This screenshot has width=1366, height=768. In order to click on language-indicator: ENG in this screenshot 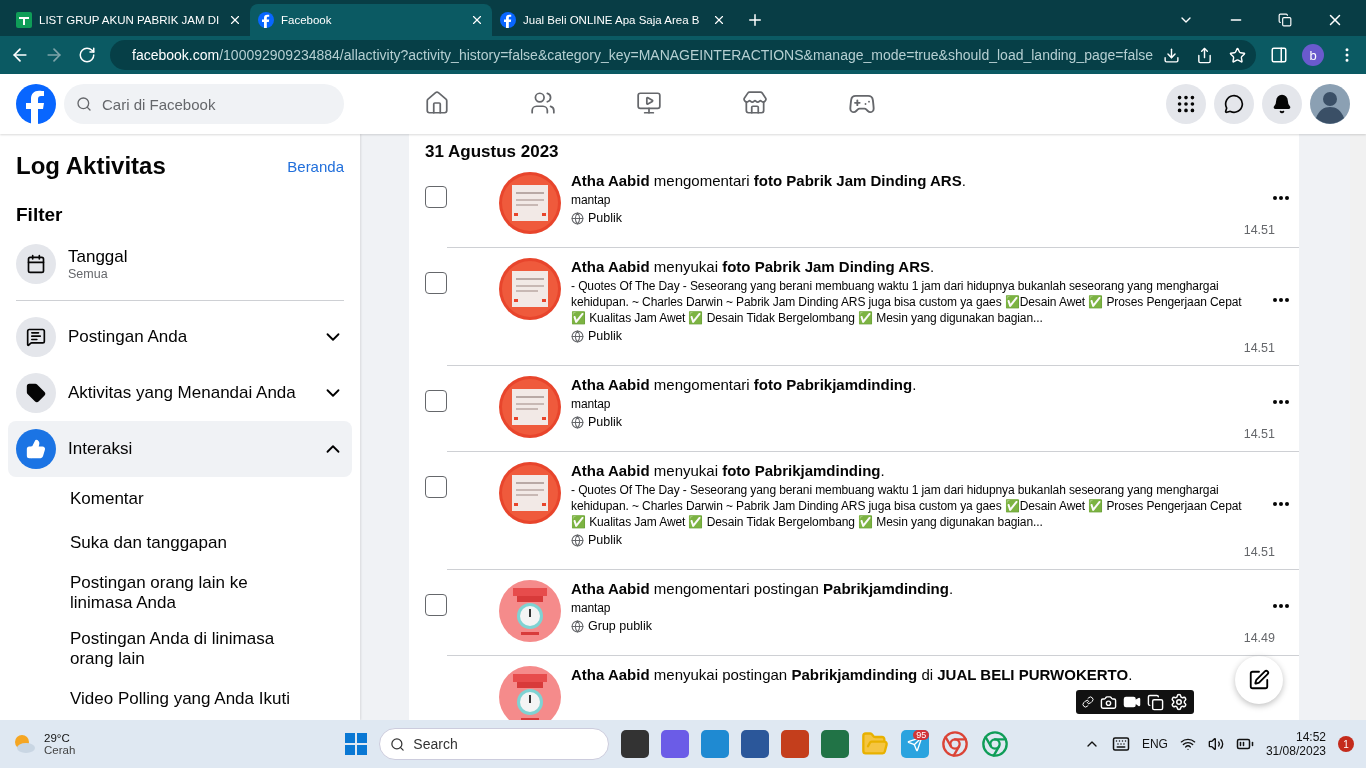, I will do `click(1154, 744)`.